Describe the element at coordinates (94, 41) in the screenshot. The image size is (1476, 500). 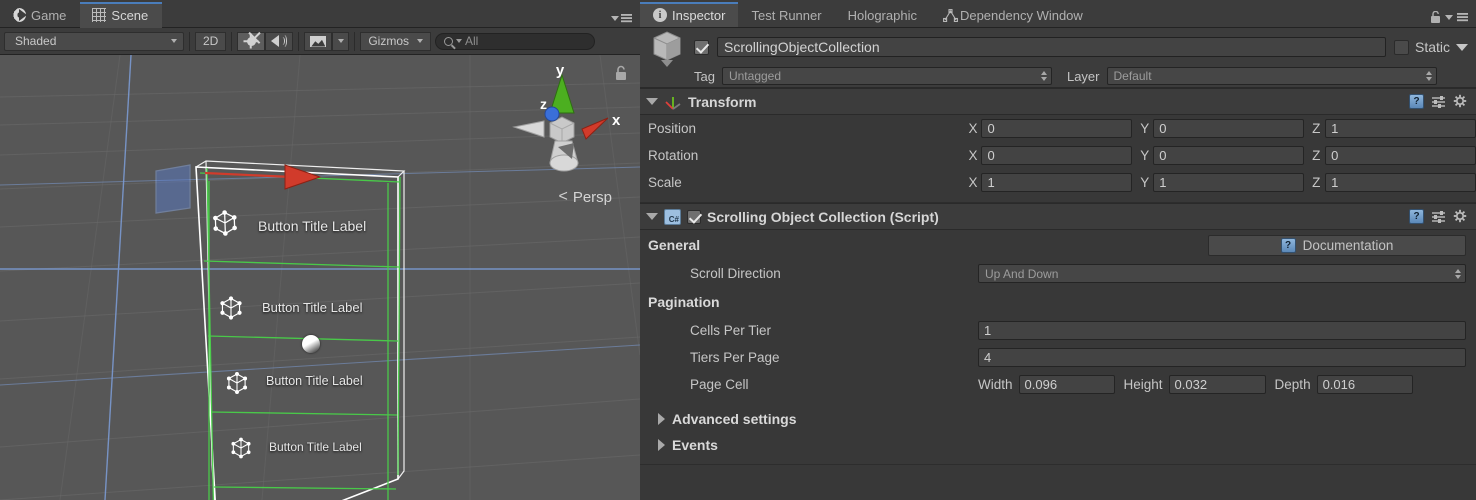
I see `draw-mode-dropdown: Shaded` at that location.